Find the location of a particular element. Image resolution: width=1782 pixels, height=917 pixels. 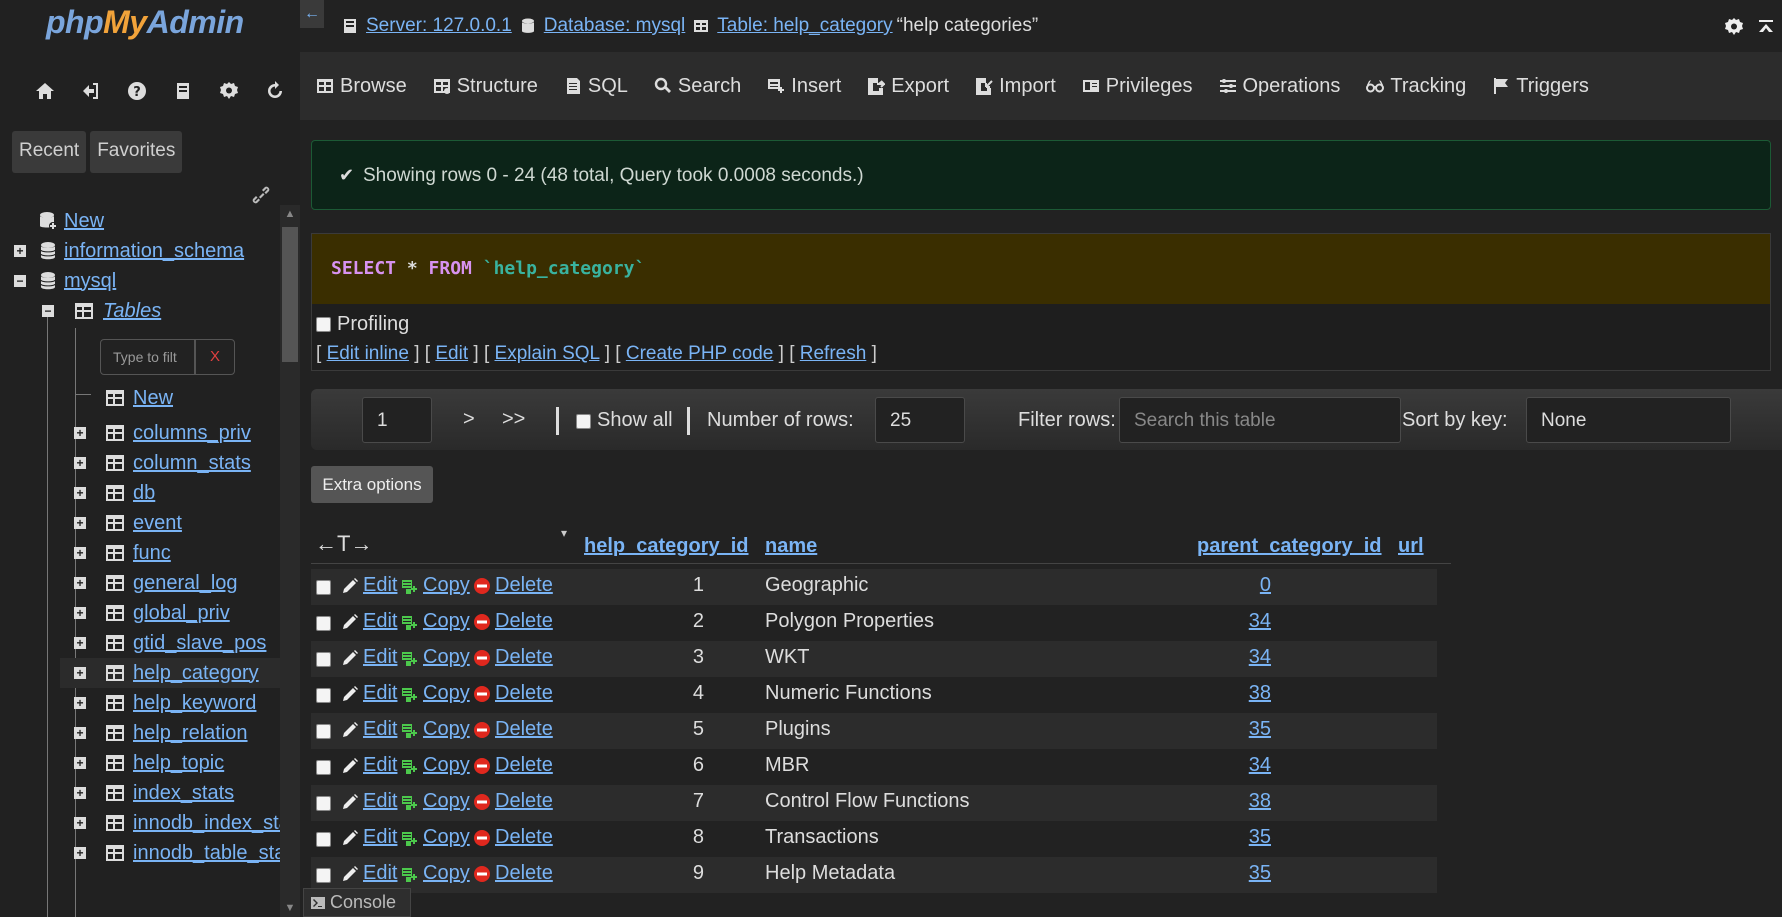

tree-label: index_stats is located at coordinates (183, 793).